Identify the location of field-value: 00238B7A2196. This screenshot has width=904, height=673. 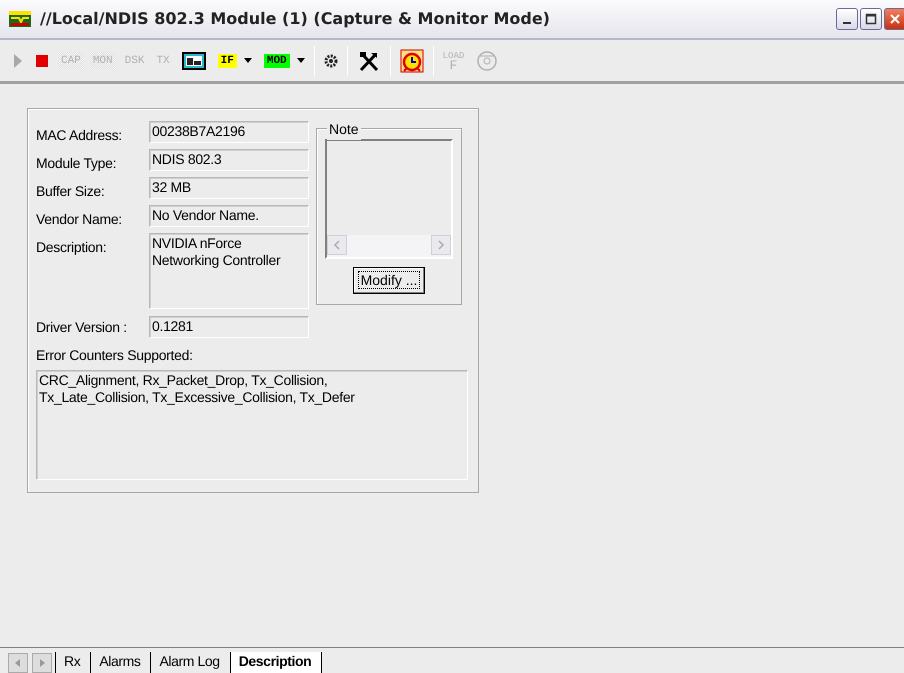
(229, 132).